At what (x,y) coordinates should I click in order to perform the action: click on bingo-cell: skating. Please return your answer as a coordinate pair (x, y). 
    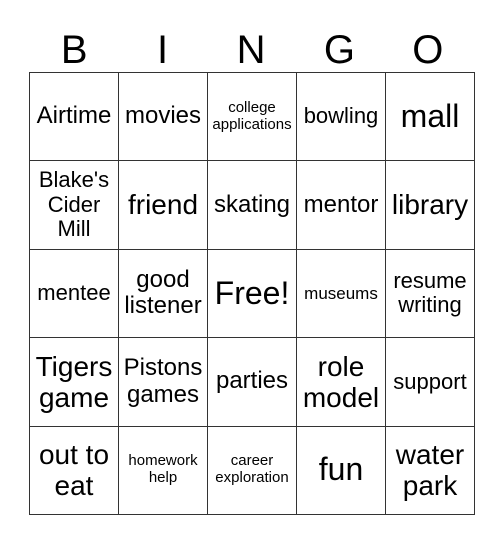
    Looking at the image, I should click on (252, 205).